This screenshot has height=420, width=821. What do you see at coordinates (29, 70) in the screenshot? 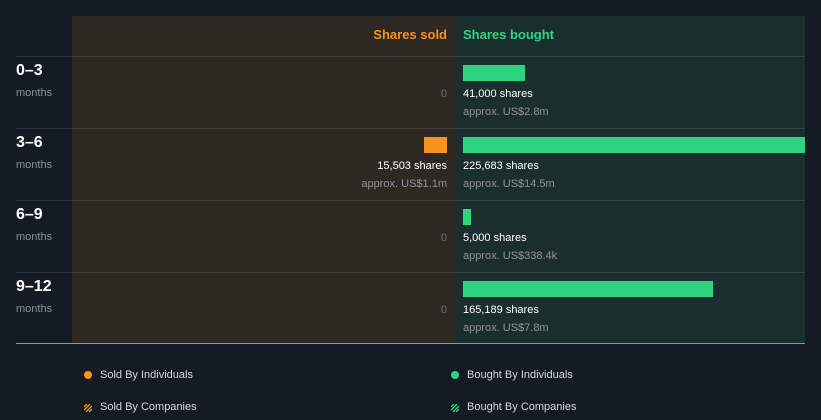
I see `period-label: 0–3` at bounding box center [29, 70].